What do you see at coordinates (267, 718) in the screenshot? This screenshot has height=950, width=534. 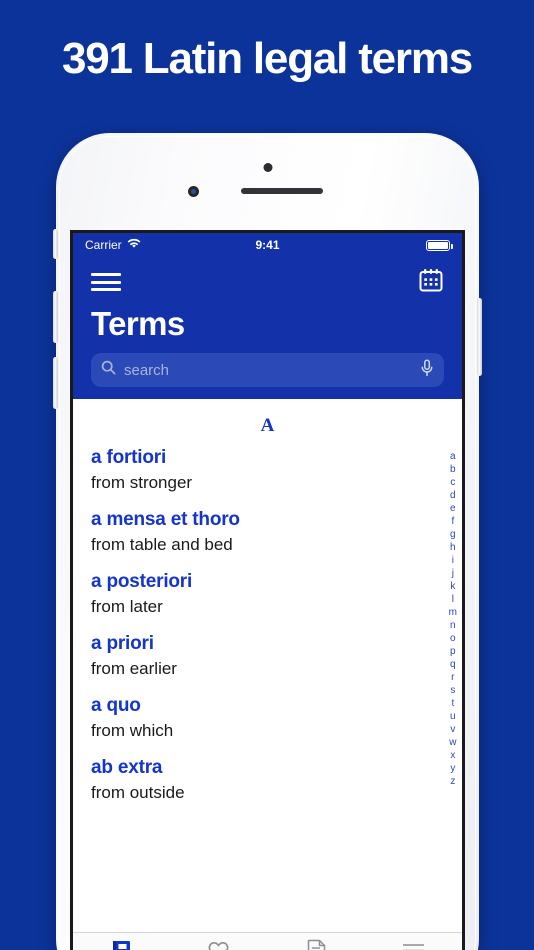 I see `list-item: a quo from which` at bounding box center [267, 718].